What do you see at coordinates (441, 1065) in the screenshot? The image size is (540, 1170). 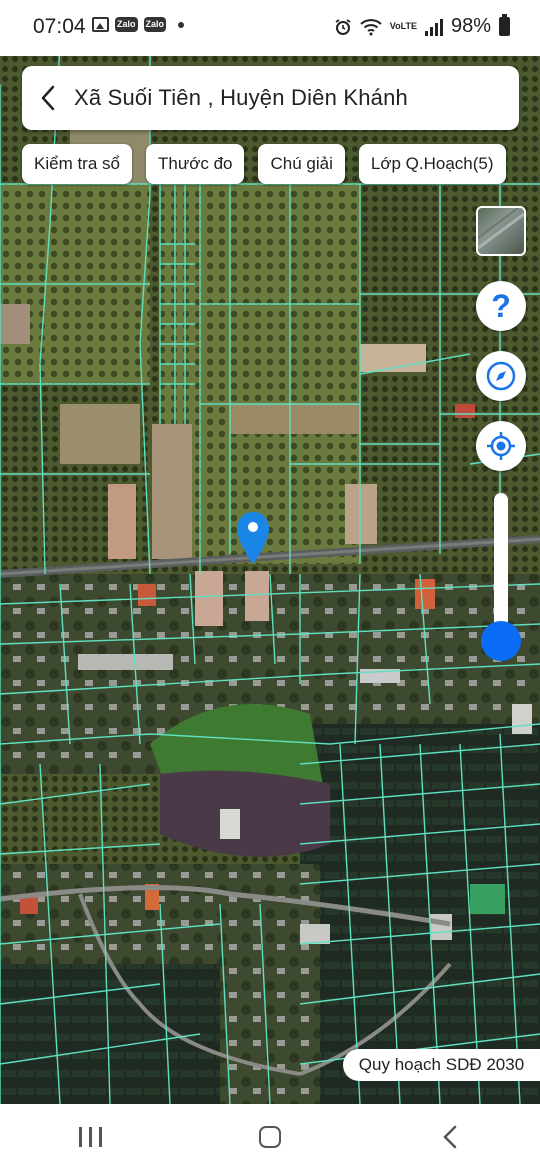 I see `planning-layer-badge: Quy hoạch SDĐ 2030` at bounding box center [441, 1065].